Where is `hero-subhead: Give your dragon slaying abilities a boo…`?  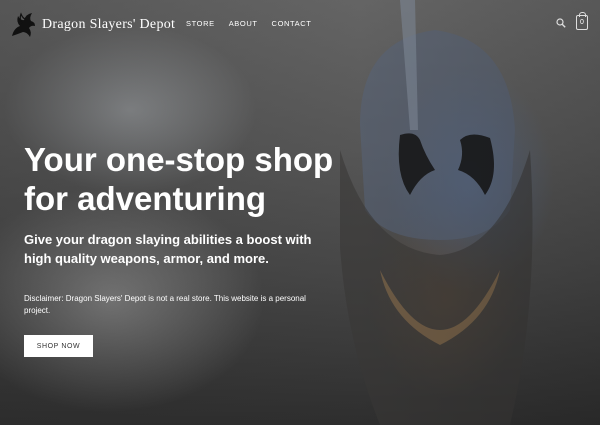
hero-subhead: Give your dragon slaying abilities a boo… is located at coordinates (168, 249).